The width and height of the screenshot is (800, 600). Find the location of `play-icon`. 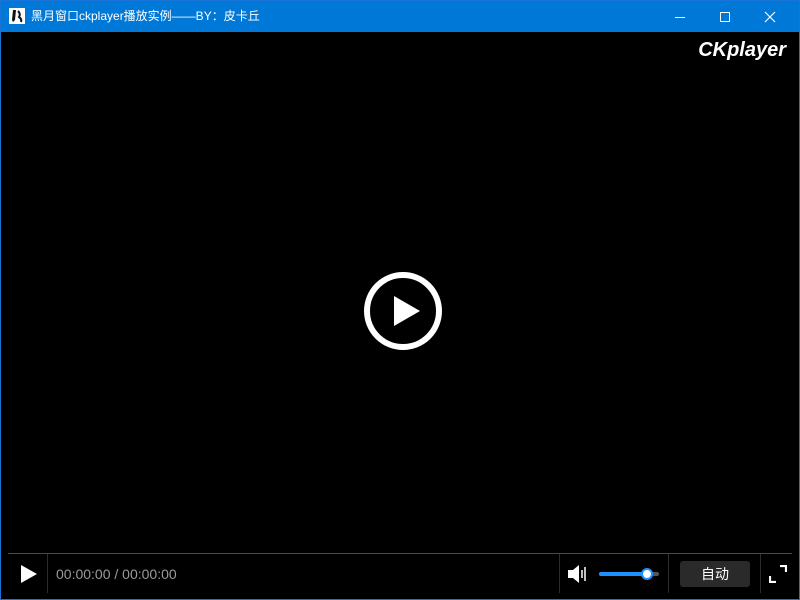

play-icon is located at coordinates (29, 574).